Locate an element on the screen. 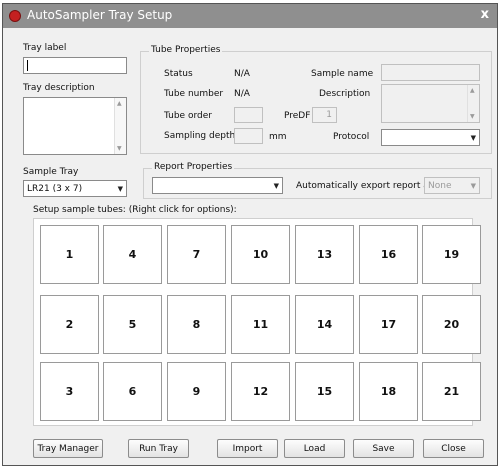  tray-description-textarea: ▲ ▼ is located at coordinates (75, 126).